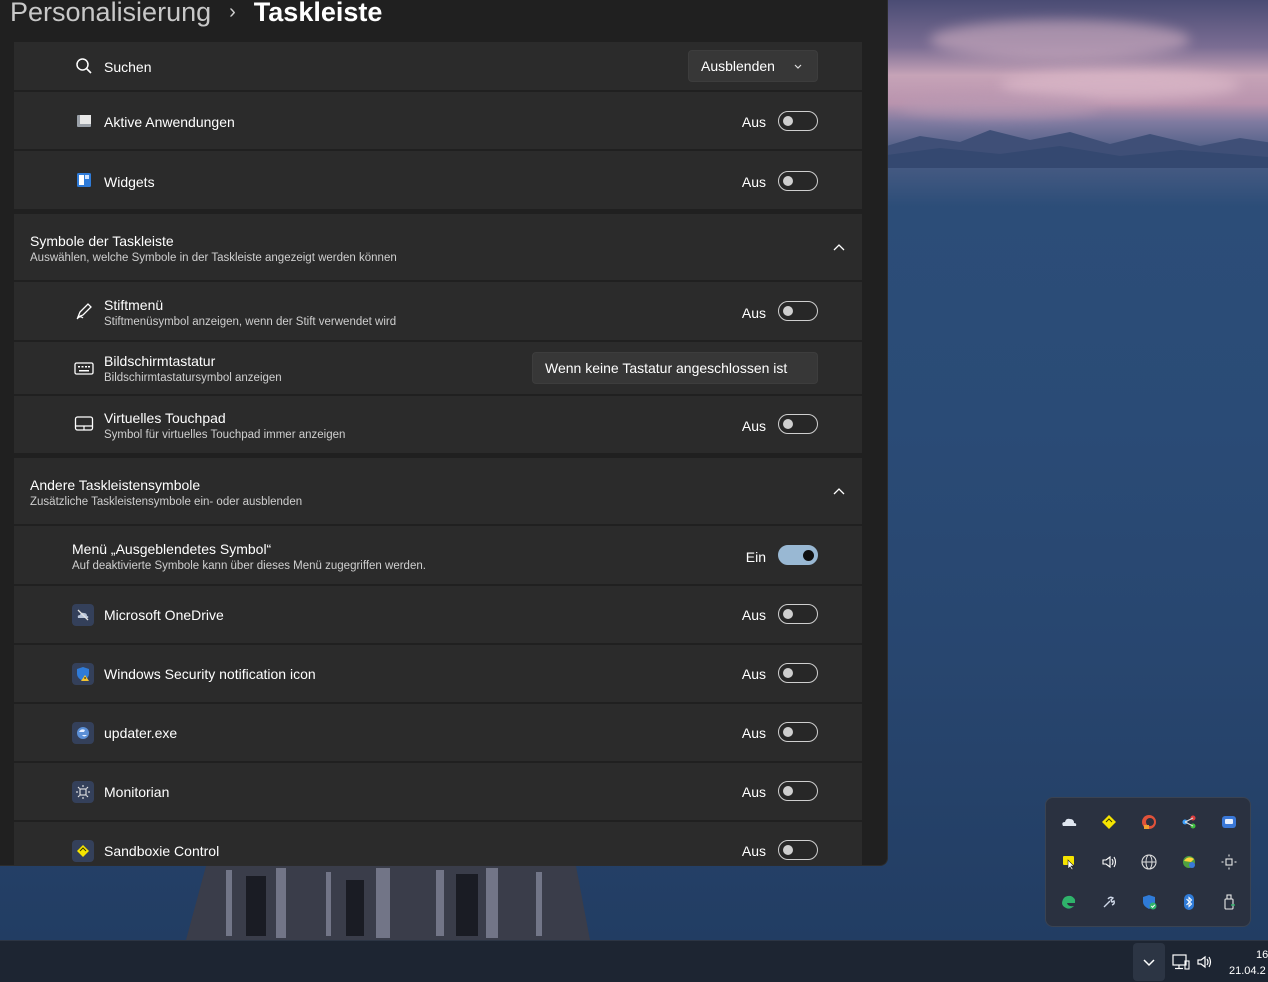  I want to click on setting-label: updater.exe, so click(141, 733).